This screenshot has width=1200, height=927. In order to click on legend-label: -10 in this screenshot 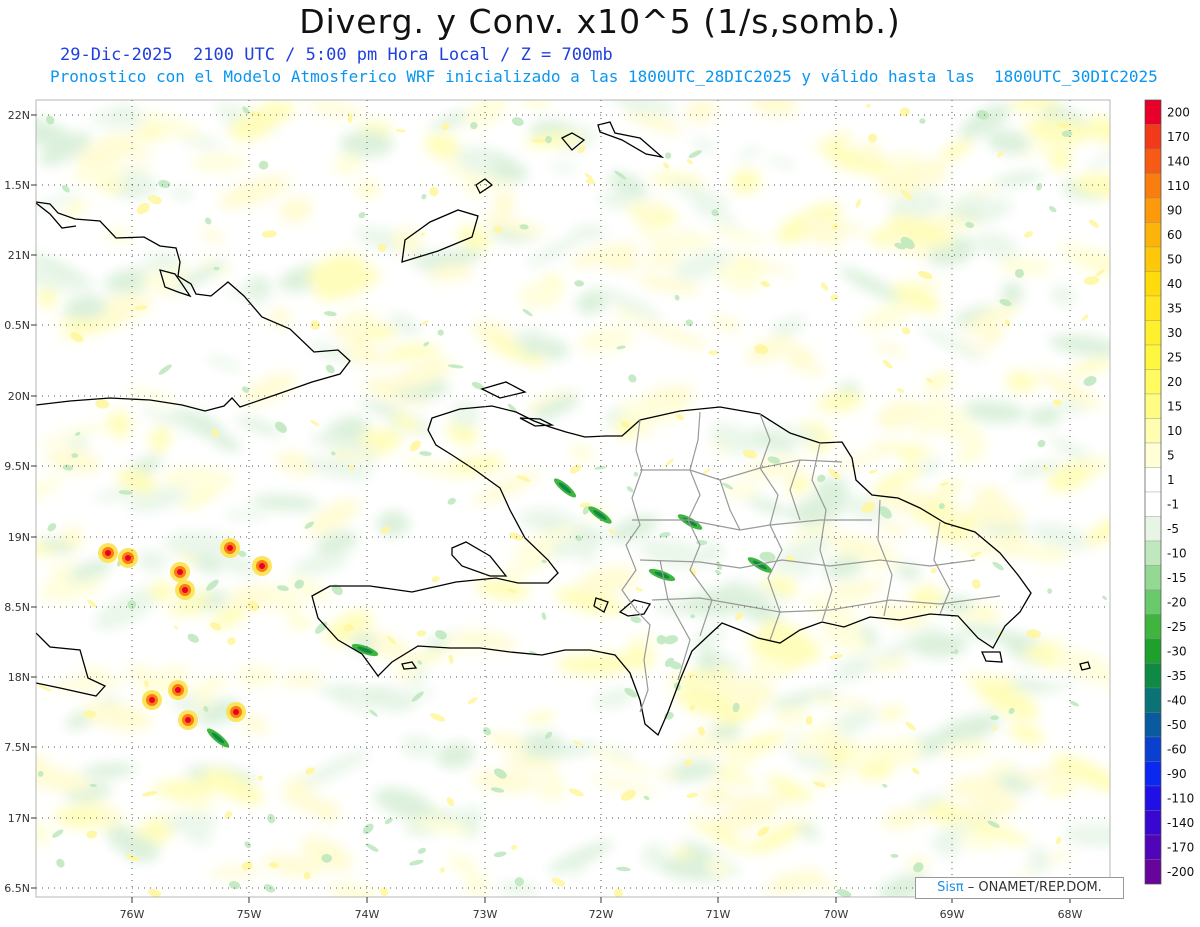, I will do `click(1177, 554)`.